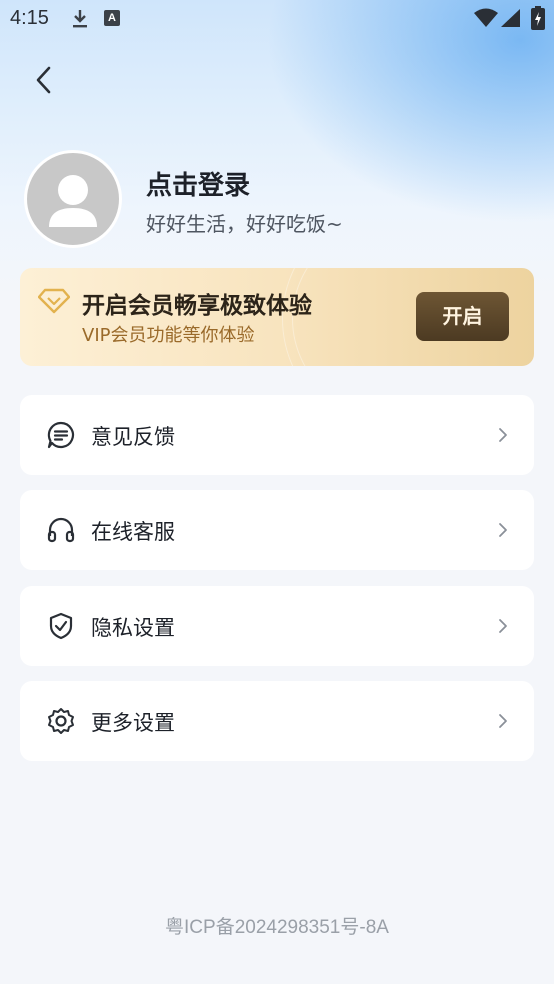 This screenshot has height=984, width=554. I want to click on login-title: 点击登录, so click(198, 183).